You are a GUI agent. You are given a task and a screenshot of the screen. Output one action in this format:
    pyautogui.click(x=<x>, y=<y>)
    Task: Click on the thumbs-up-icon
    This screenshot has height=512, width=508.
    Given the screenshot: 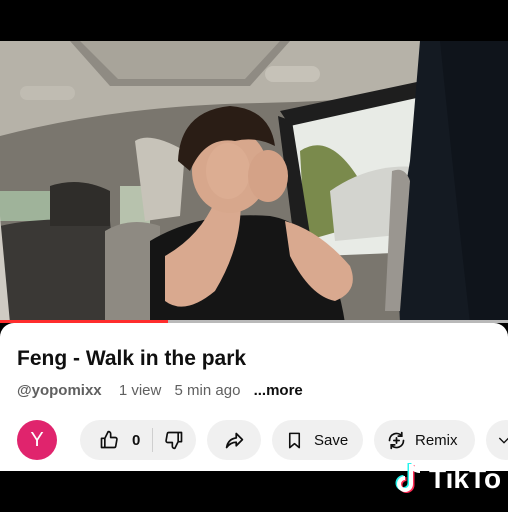 What is the action you would take?
    pyautogui.click(x=109, y=439)
    